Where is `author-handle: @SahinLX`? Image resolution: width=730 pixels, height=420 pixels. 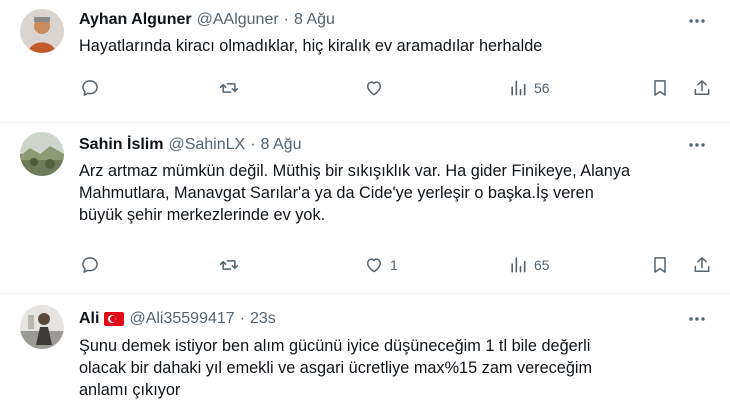
author-handle: @SahinLX is located at coordinates (206, 145).